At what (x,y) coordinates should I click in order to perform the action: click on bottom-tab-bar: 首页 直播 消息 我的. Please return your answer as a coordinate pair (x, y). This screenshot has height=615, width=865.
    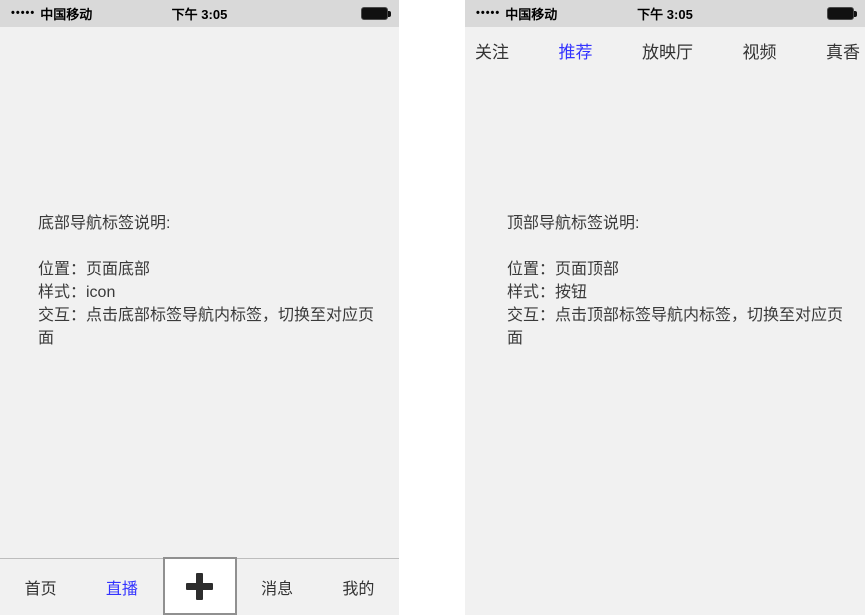
    Looking at the image, I should click on (199, 586).